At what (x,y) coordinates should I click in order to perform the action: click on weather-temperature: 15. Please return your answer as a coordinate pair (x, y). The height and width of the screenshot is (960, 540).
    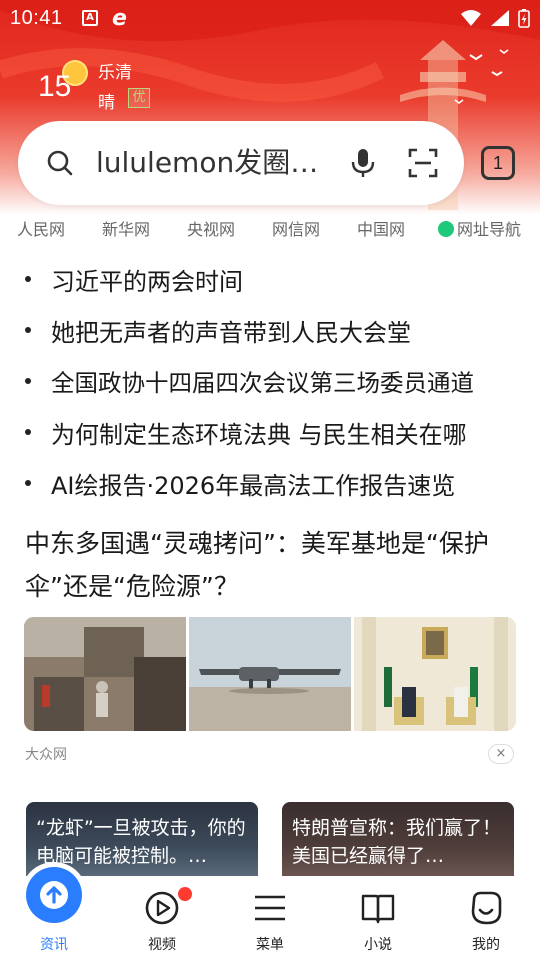
    Looking at the image, I should click on (55, 86).